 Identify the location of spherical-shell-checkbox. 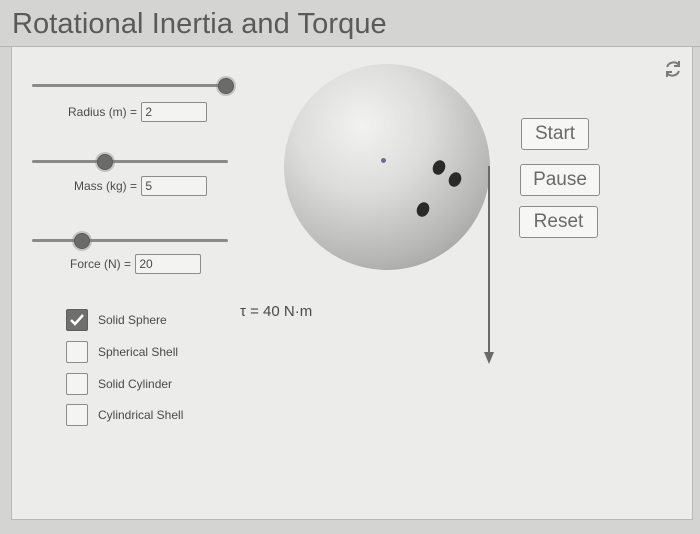
(77, 352).